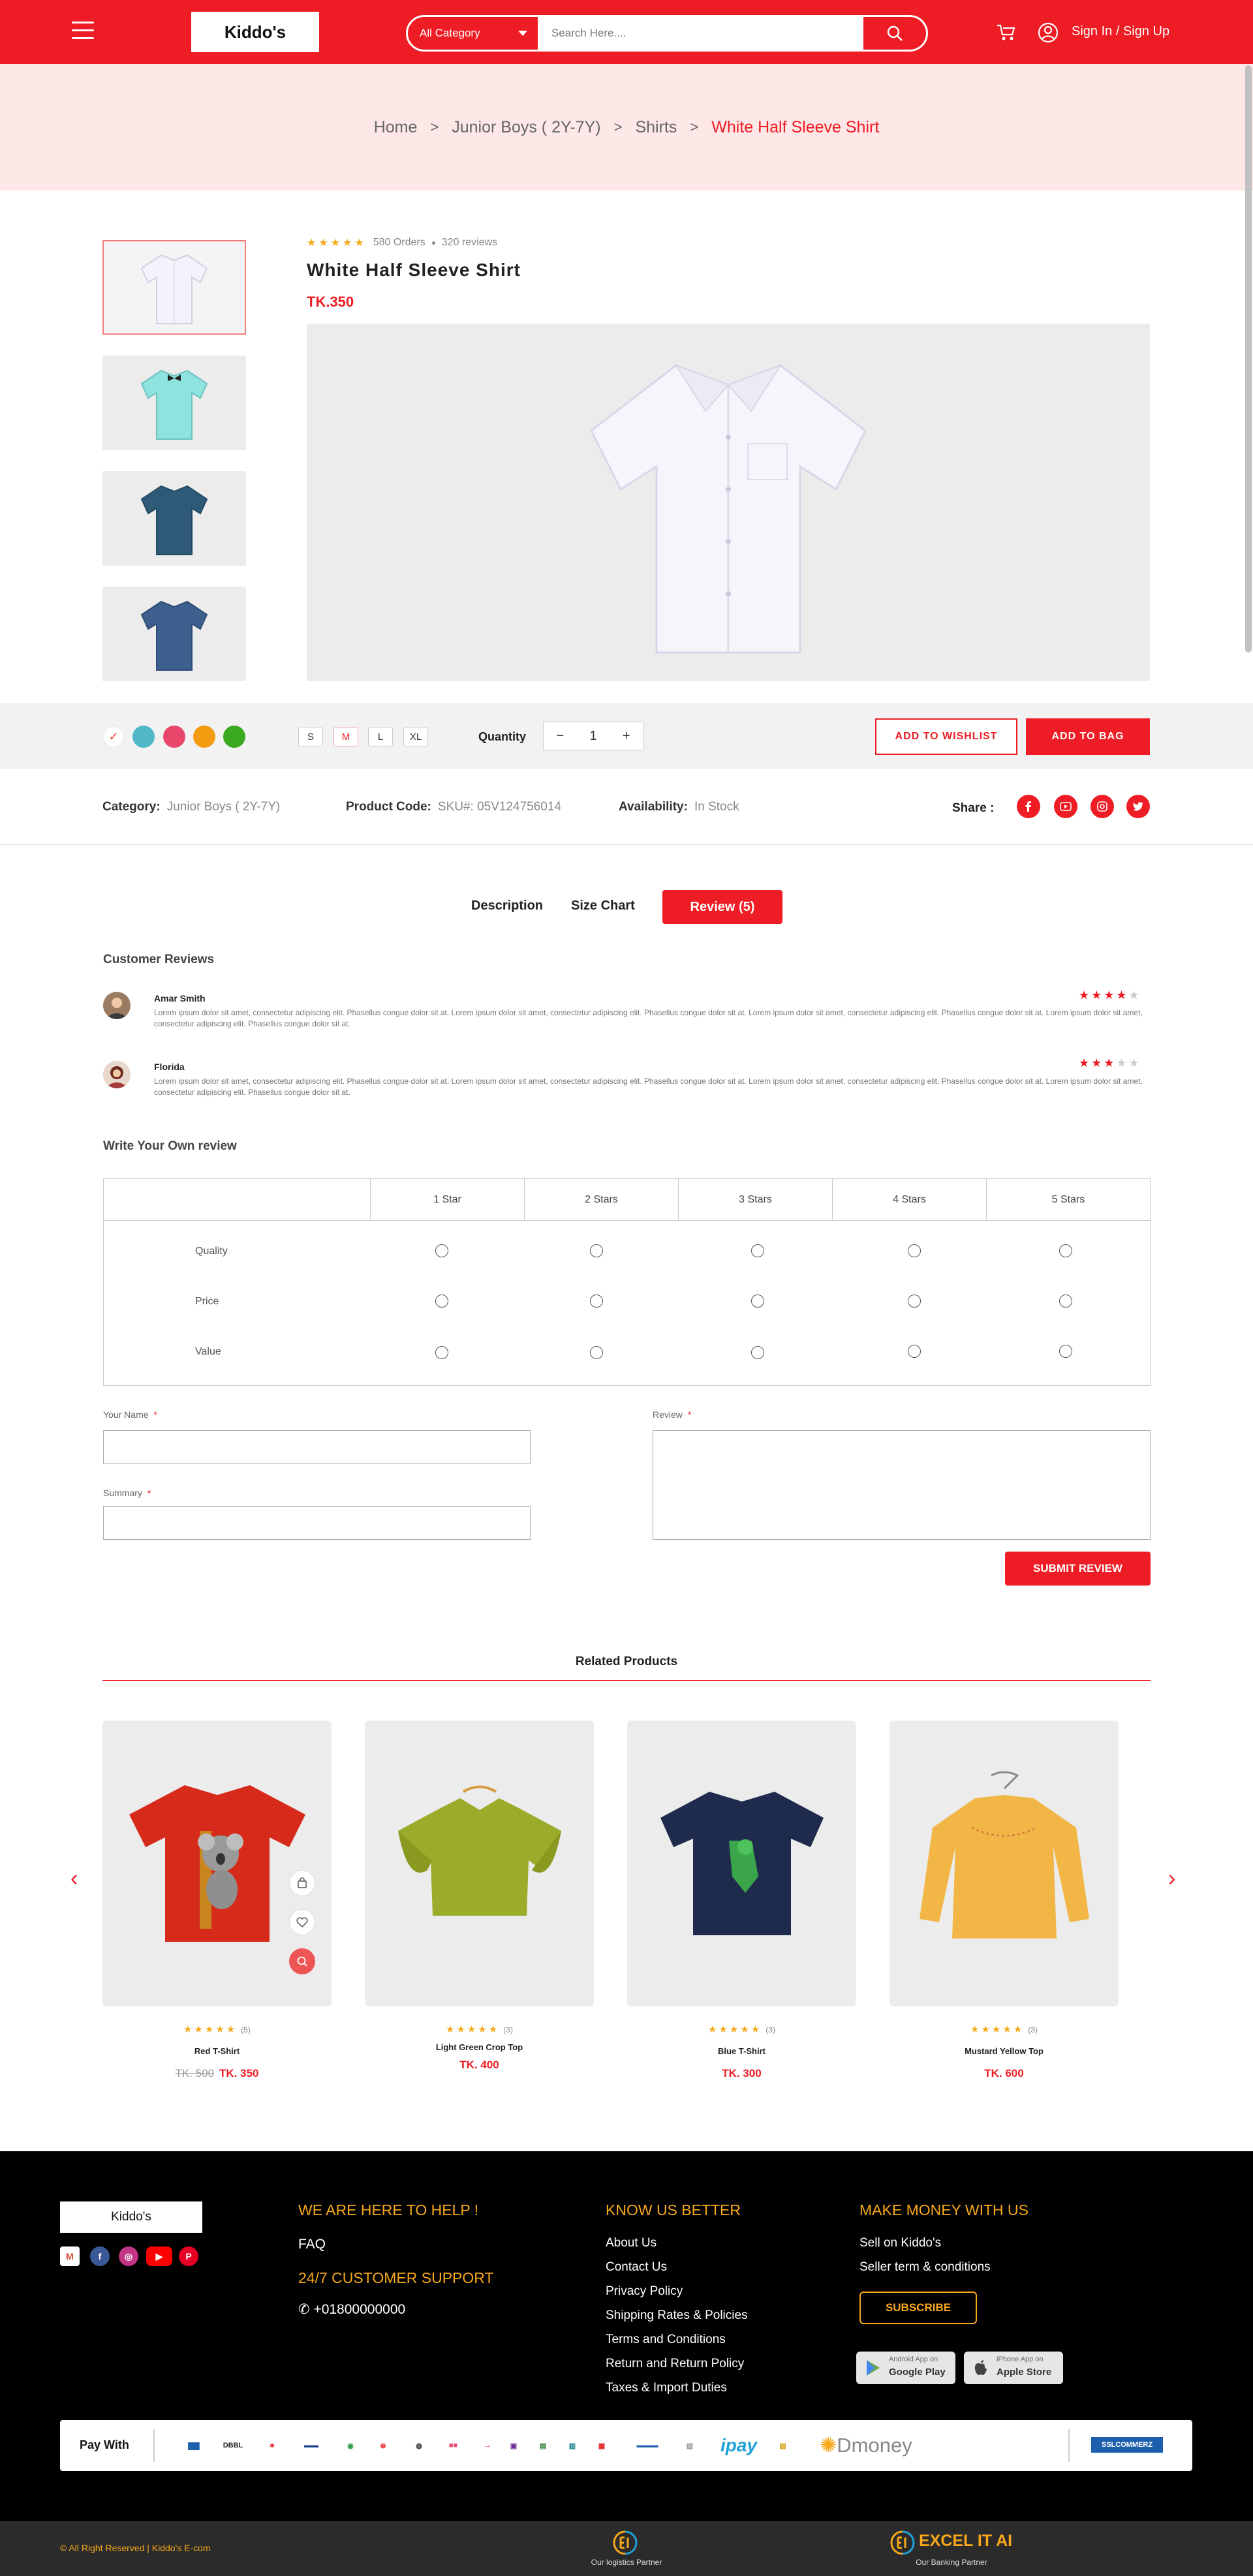 This screenshot has height=2576, width=1253. Describe the element at coordinates (479, 2047) in the screenshot. I see `product-name: Light Green Crop Top` at that location.